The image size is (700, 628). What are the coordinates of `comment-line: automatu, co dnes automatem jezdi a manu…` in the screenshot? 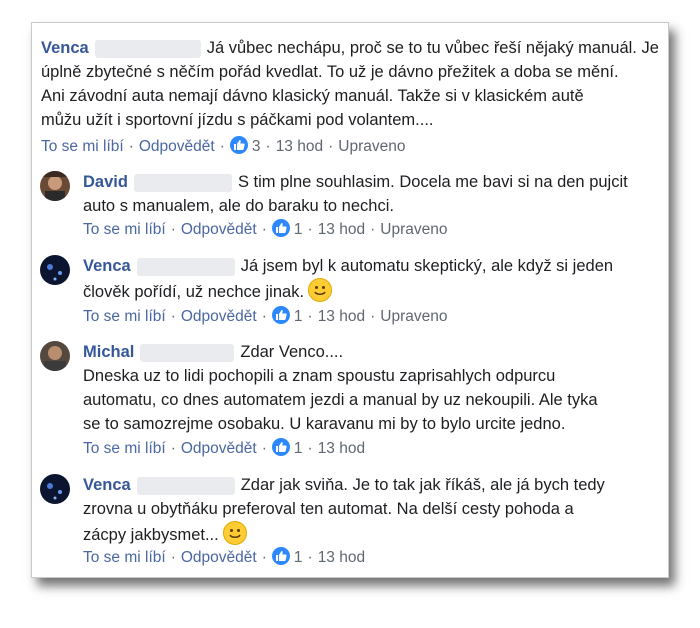 It's located at (340, 400).